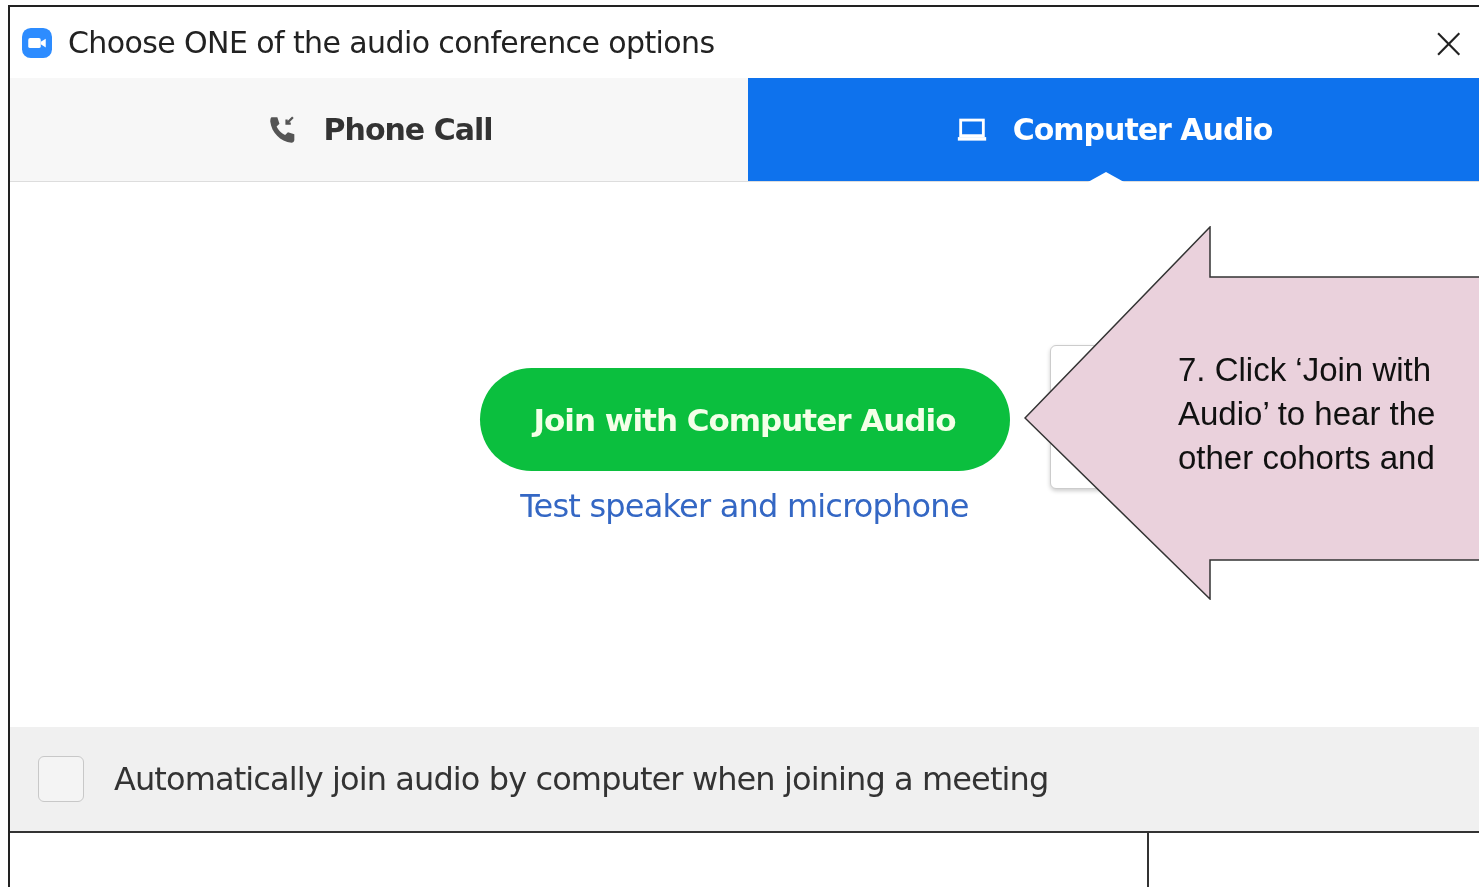  What do you see at coordinates (744, 506) in the screenshot?
I see `test-link: Test speaker and microphone` at bounding box center [744, 506].